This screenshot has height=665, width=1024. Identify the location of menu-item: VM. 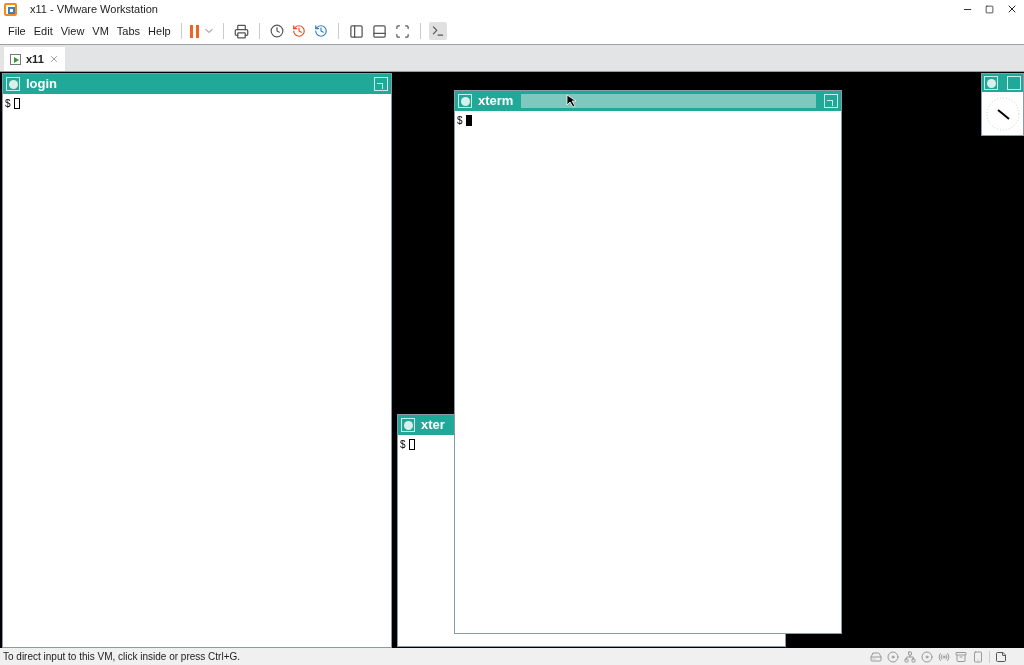
(100, 31).